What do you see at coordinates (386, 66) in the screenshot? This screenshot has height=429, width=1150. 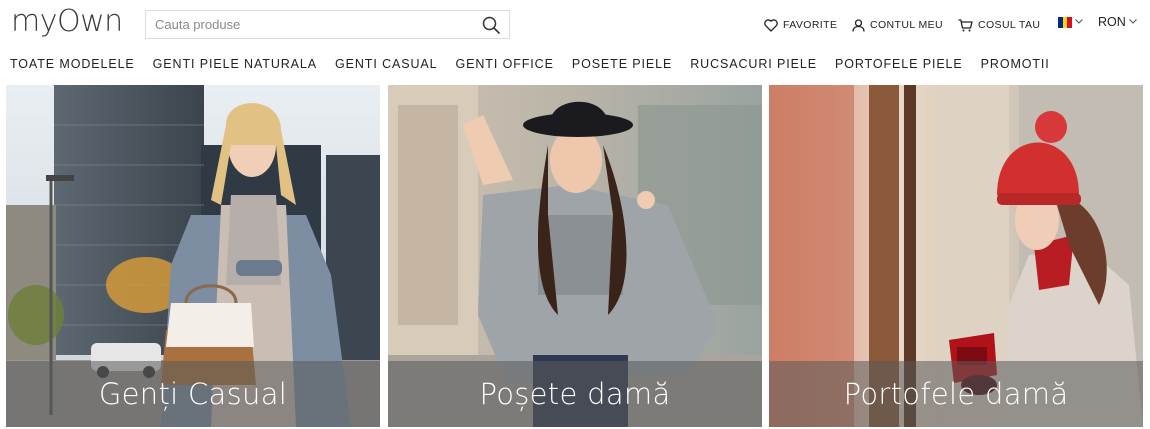 I see `nav-item-genti-casual: GENTI CASUAL` at bounding box center [386, 66].